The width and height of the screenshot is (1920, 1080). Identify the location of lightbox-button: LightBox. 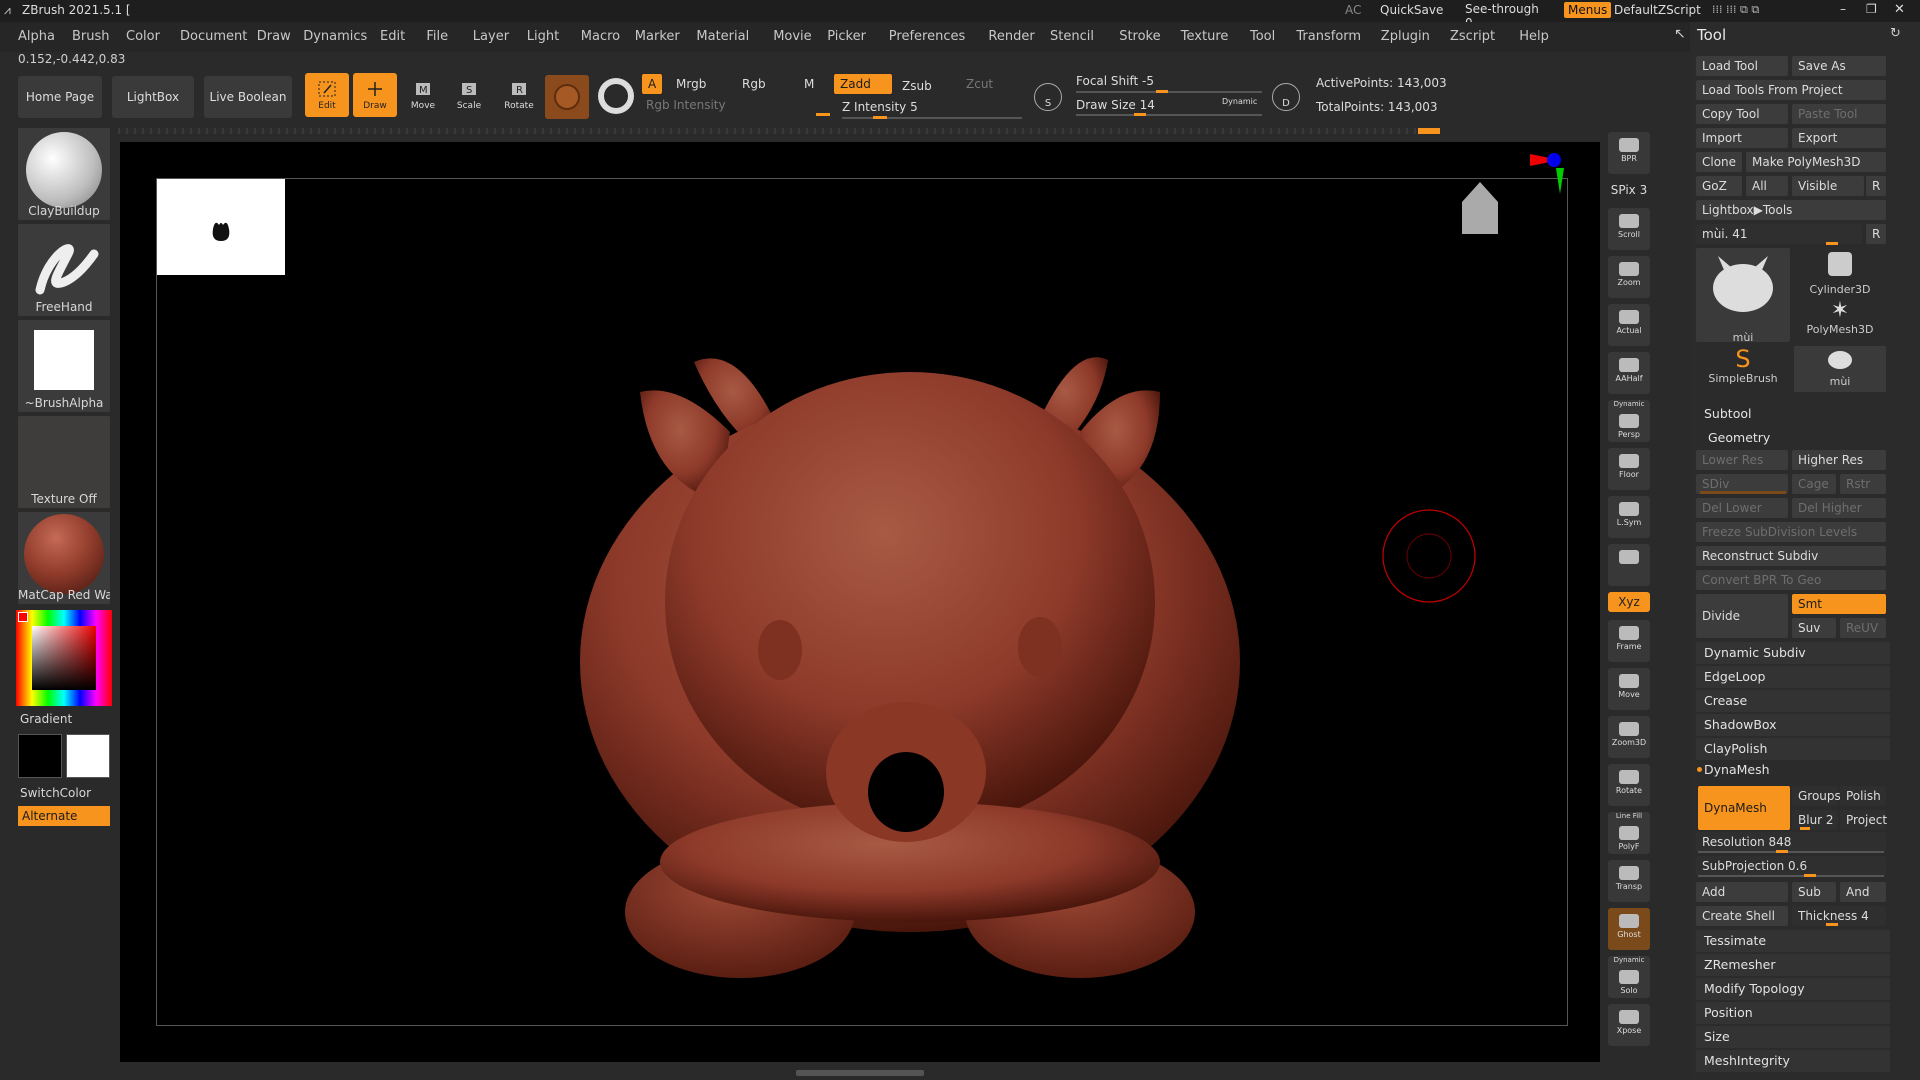
(153, 97).